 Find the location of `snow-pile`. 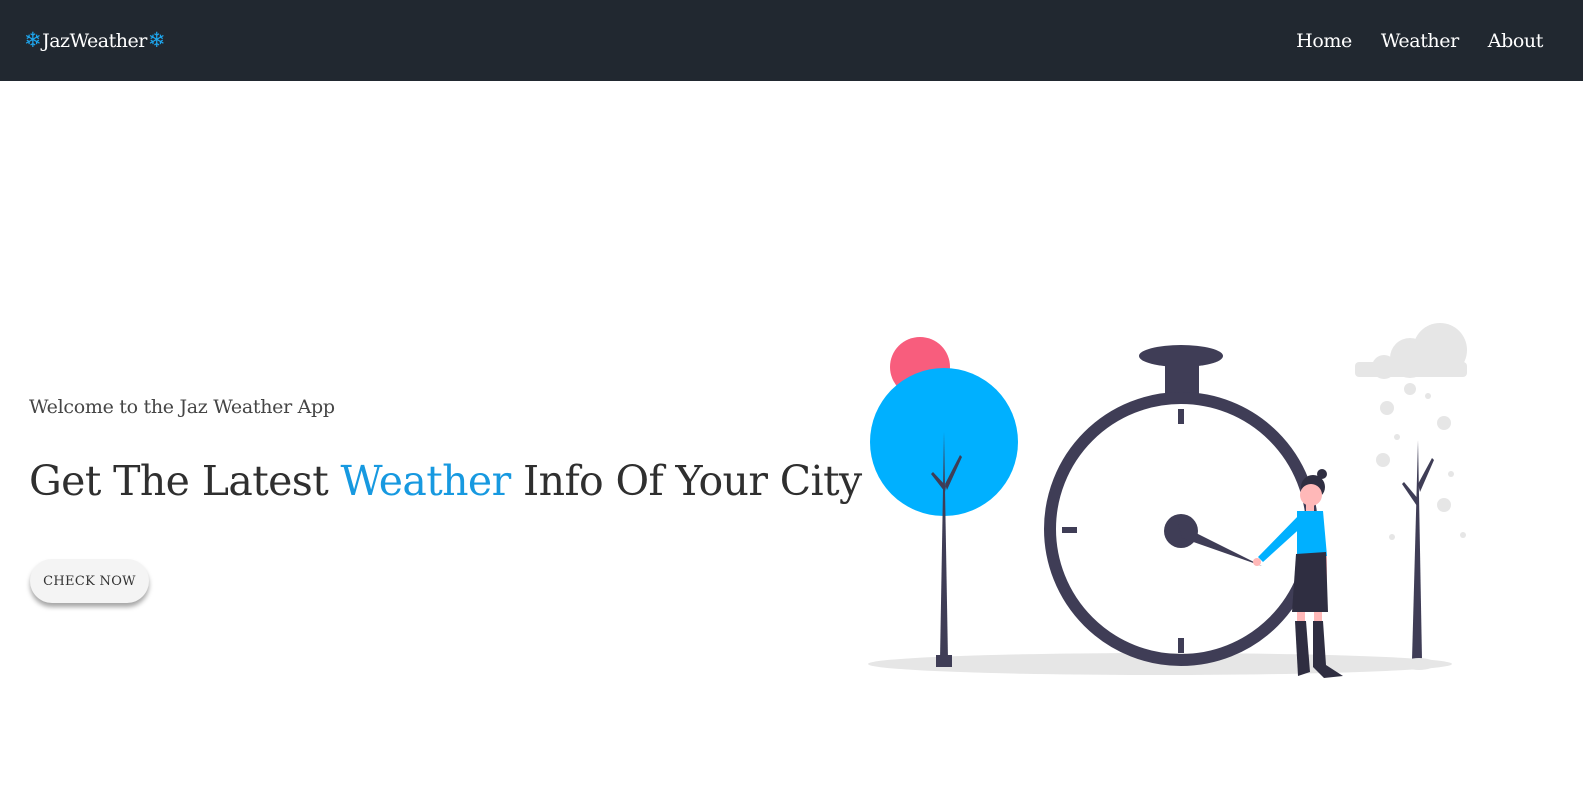

snow-pile is located at coordinates (1419, 664).